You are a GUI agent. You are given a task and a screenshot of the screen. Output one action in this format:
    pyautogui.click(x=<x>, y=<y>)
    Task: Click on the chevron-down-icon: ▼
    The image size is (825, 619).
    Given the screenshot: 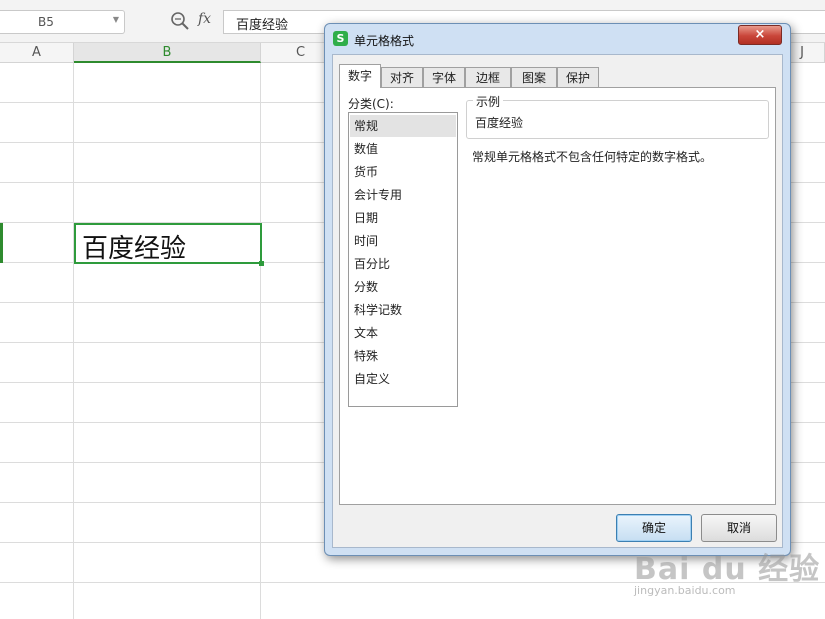 What is the action you would take?
    pyautogui.click(x=116, y=19)
    